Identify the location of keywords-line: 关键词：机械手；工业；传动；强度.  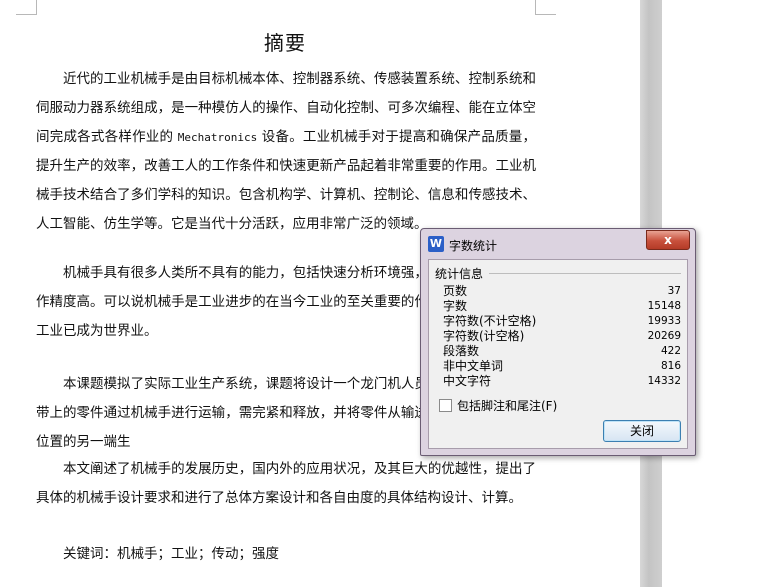
(286, 554).